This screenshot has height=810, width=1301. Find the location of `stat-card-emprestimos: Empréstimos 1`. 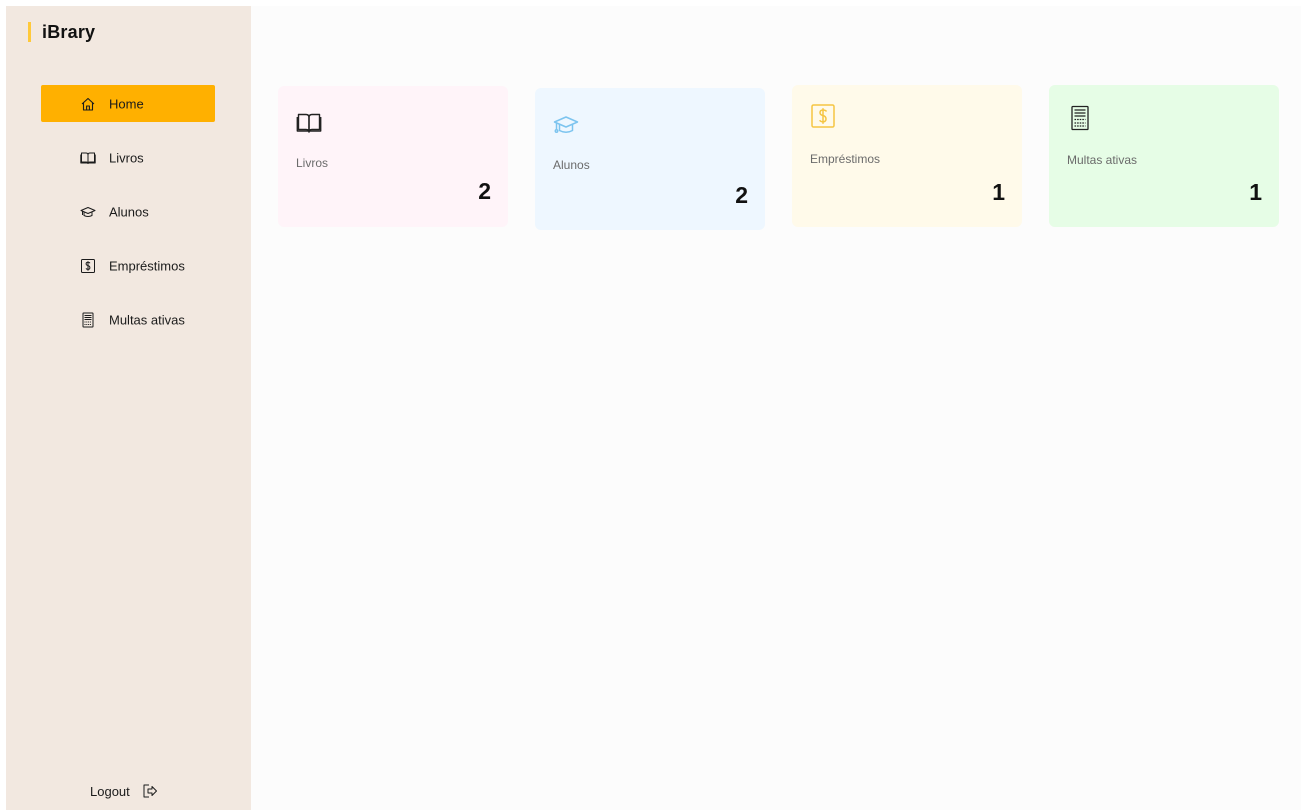

stat-card-emprestimos: Empréstimos 1 is located at coordinates (907, 156).